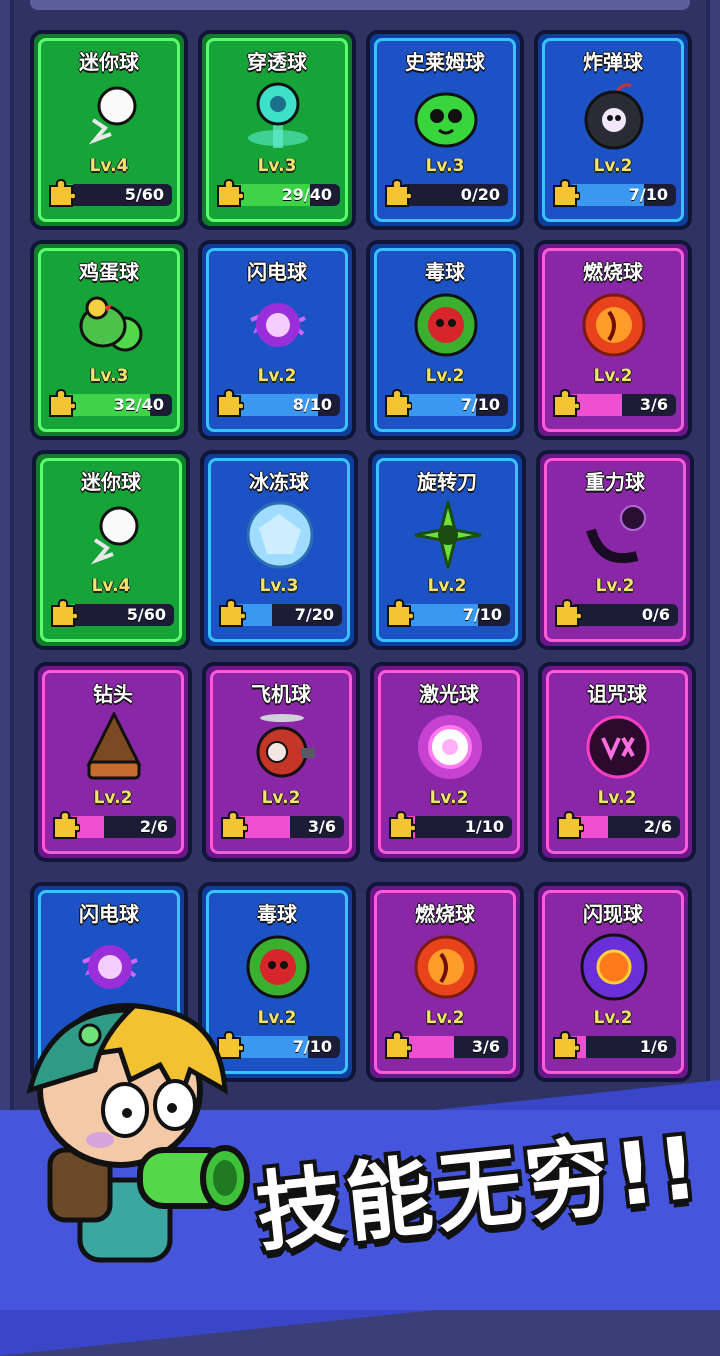  I want to click on panel-top-bar, so click(360, 5).